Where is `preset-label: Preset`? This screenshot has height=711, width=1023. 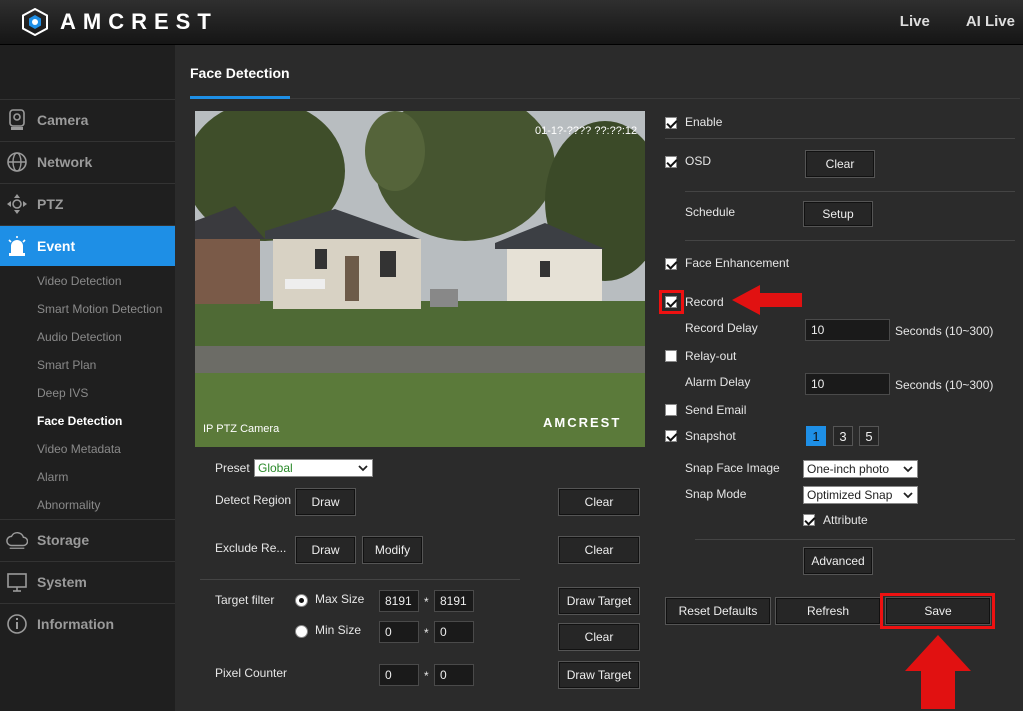 preset-label: Preset is located at coordinates (232, 468).